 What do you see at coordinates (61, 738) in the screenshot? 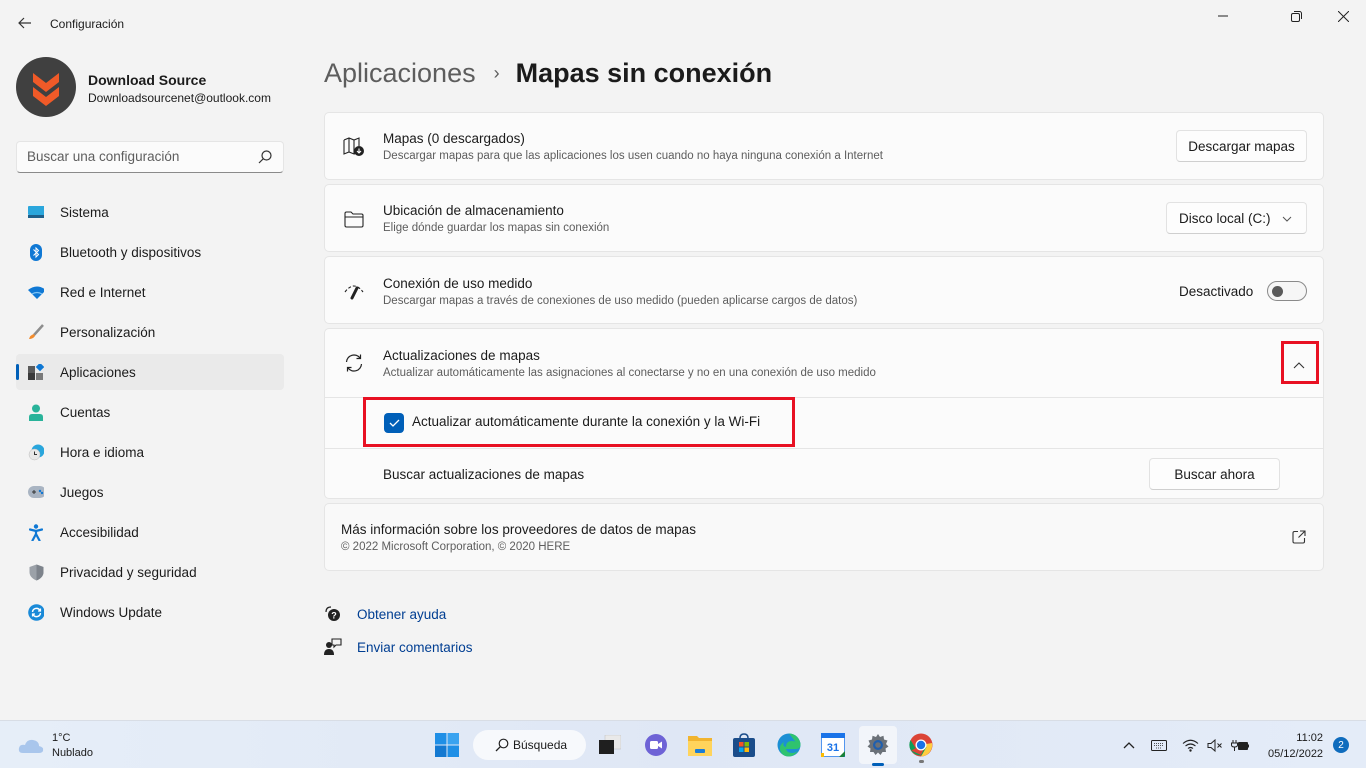
I see `weather-temperature: 1°C` at bounding box center [61, 738].